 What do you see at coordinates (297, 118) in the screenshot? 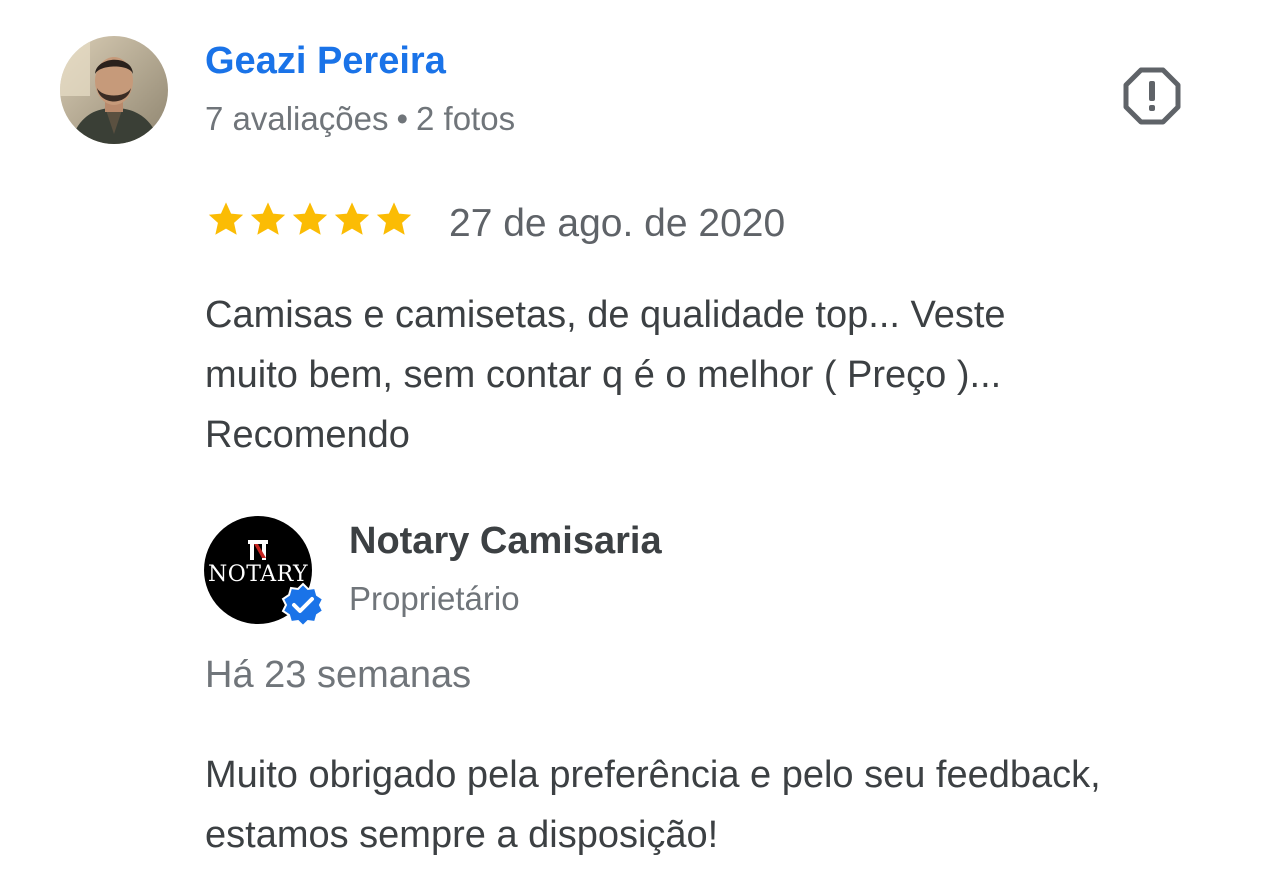
I see `reviews-count: 7 avaliações` at bounding box center [297, 118].